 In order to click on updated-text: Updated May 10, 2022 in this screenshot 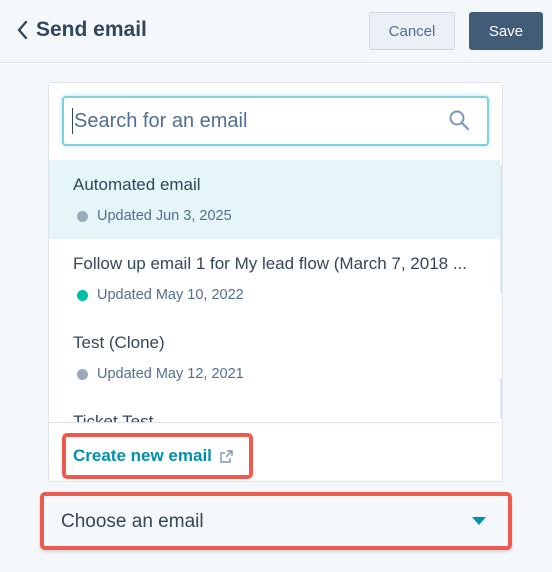, I will do `click(170, 295)`.